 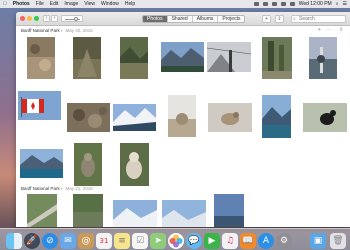 I want to click on calendar-icon: 31, so click(x=104, y=241).